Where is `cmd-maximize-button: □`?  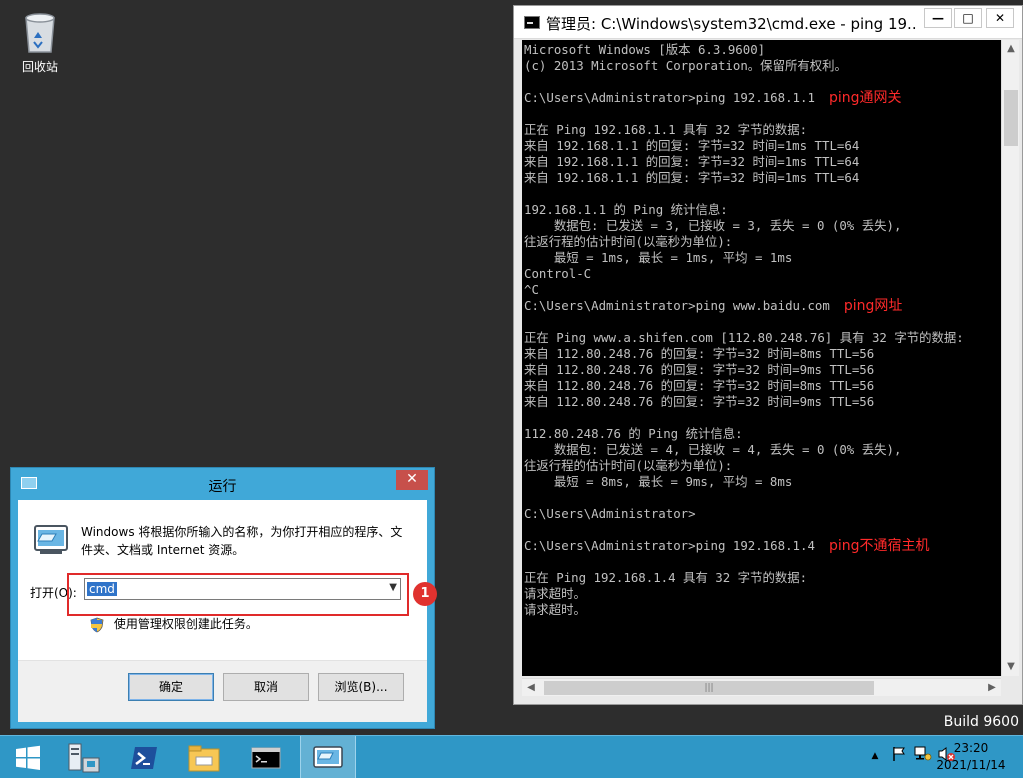 cmd-maximize-button: □ is located at coordinates (968, 18).